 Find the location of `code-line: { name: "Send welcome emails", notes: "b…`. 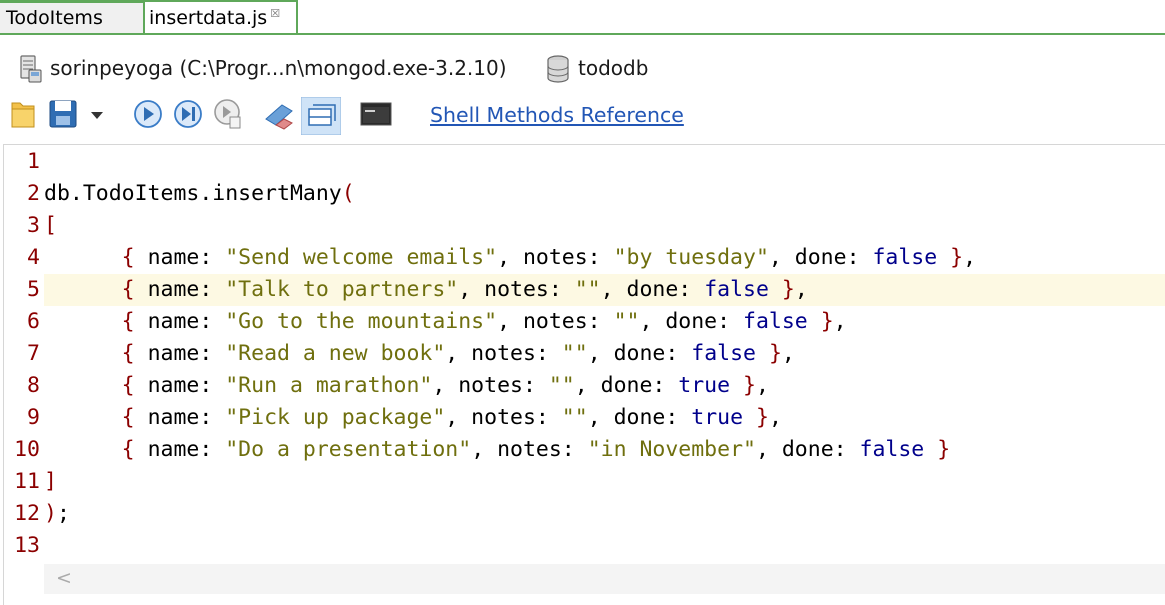

code-line: { name: "Send welcome emails", notes: "b… is located at coordinates (510, 258).